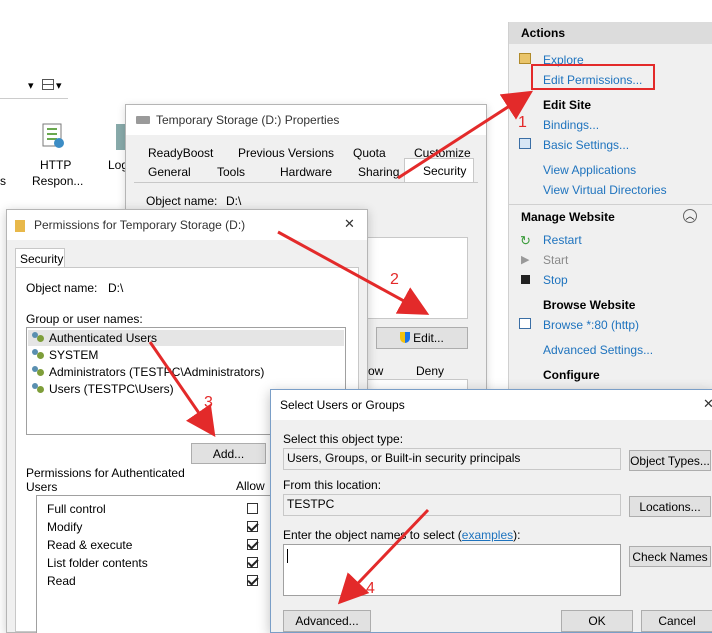  What do you see at coordinates (56, 165) in the screenshot?
I see `icon-label-http: HTTP` at bounding box center [56, 165].